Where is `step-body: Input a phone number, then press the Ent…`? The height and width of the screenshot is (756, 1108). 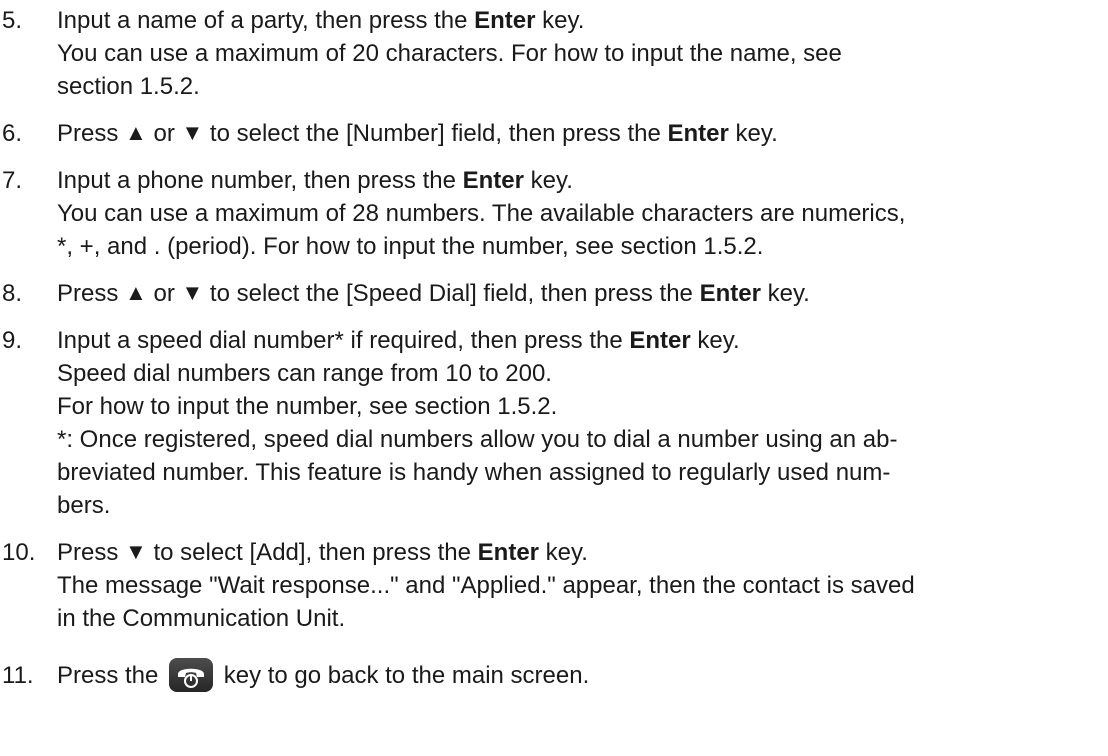
step-body: Input a phone number, then press the Ent… is located at coordinates (582, 213).